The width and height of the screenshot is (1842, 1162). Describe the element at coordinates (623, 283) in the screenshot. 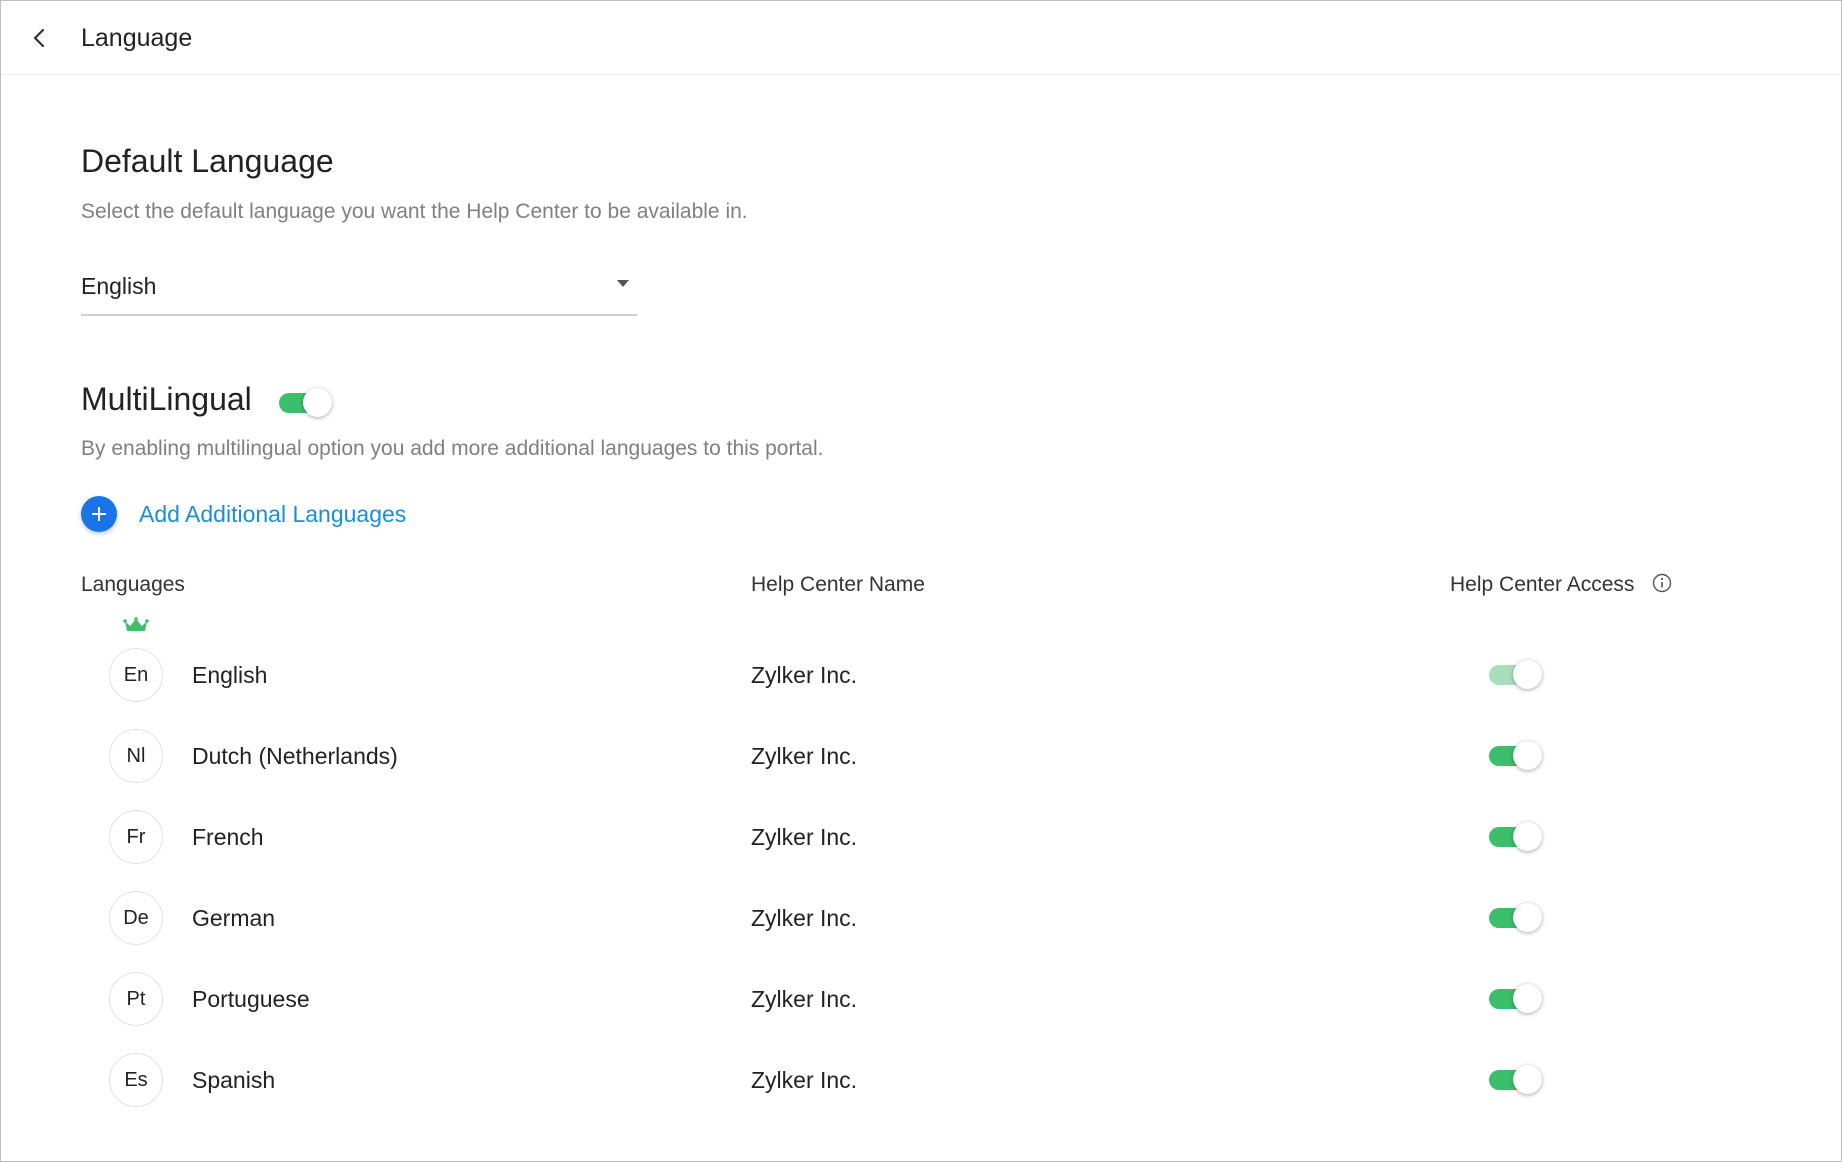

I see `caret-down-icon` at that location.